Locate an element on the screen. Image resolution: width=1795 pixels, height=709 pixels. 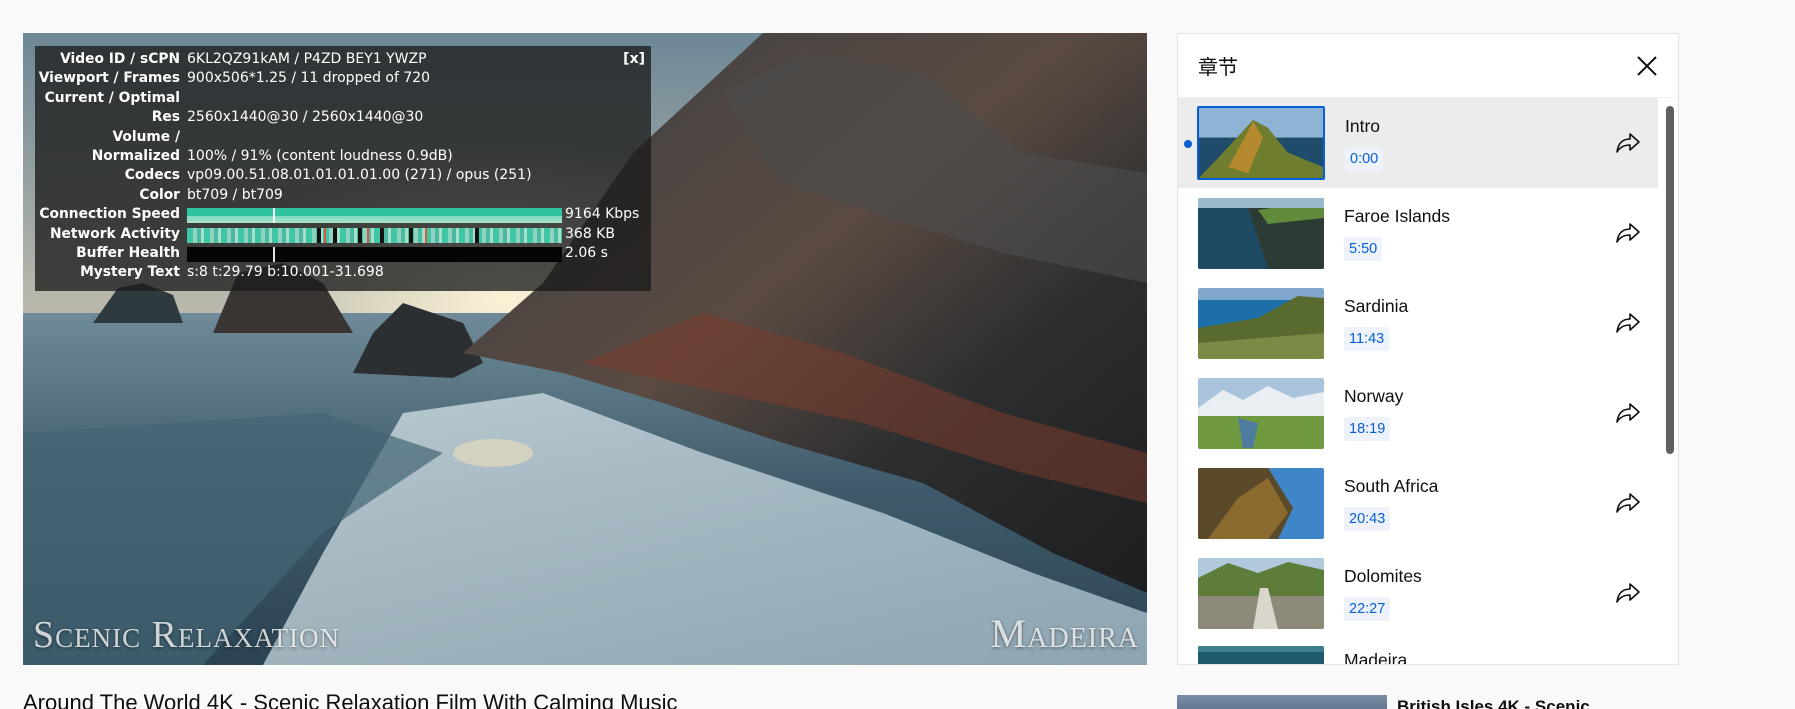
close-button is located at coordinates (1647, 66).